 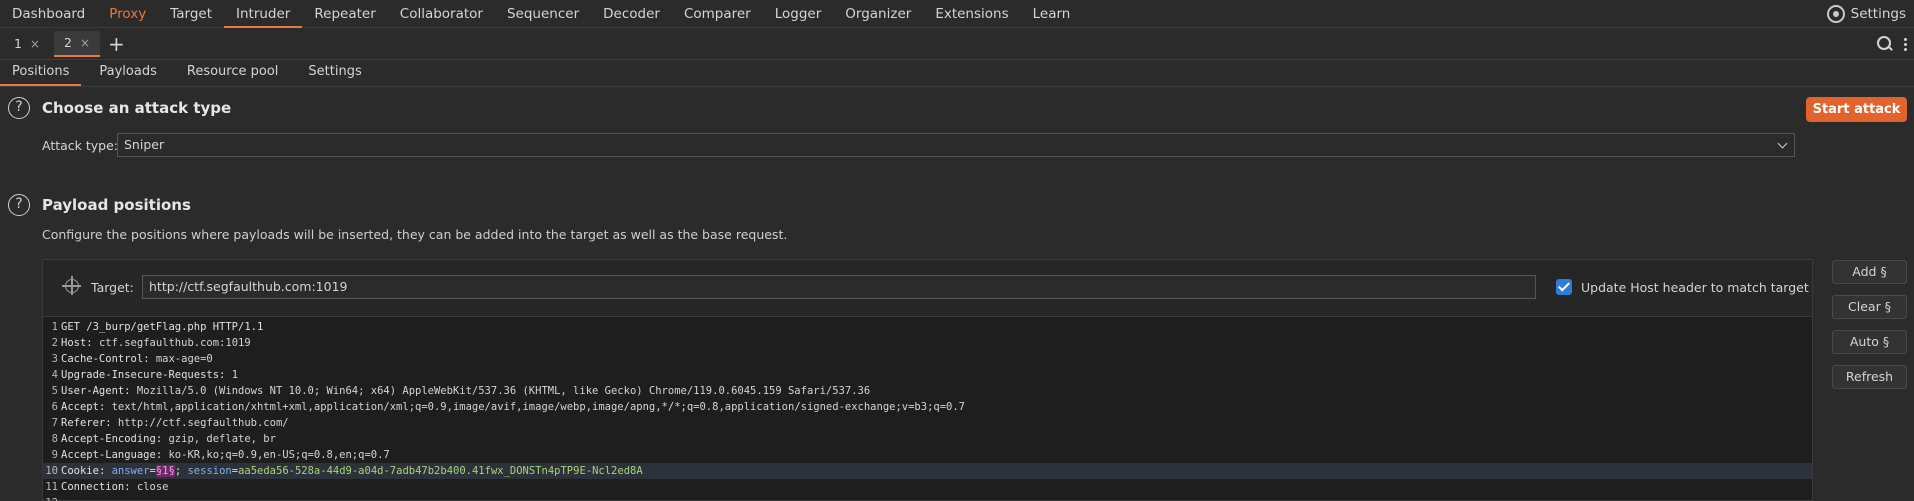 What do you see at coordinates (798, 14) in the screenshot?
I see `nav-logger: Logger` at bounding box center [798, 14].